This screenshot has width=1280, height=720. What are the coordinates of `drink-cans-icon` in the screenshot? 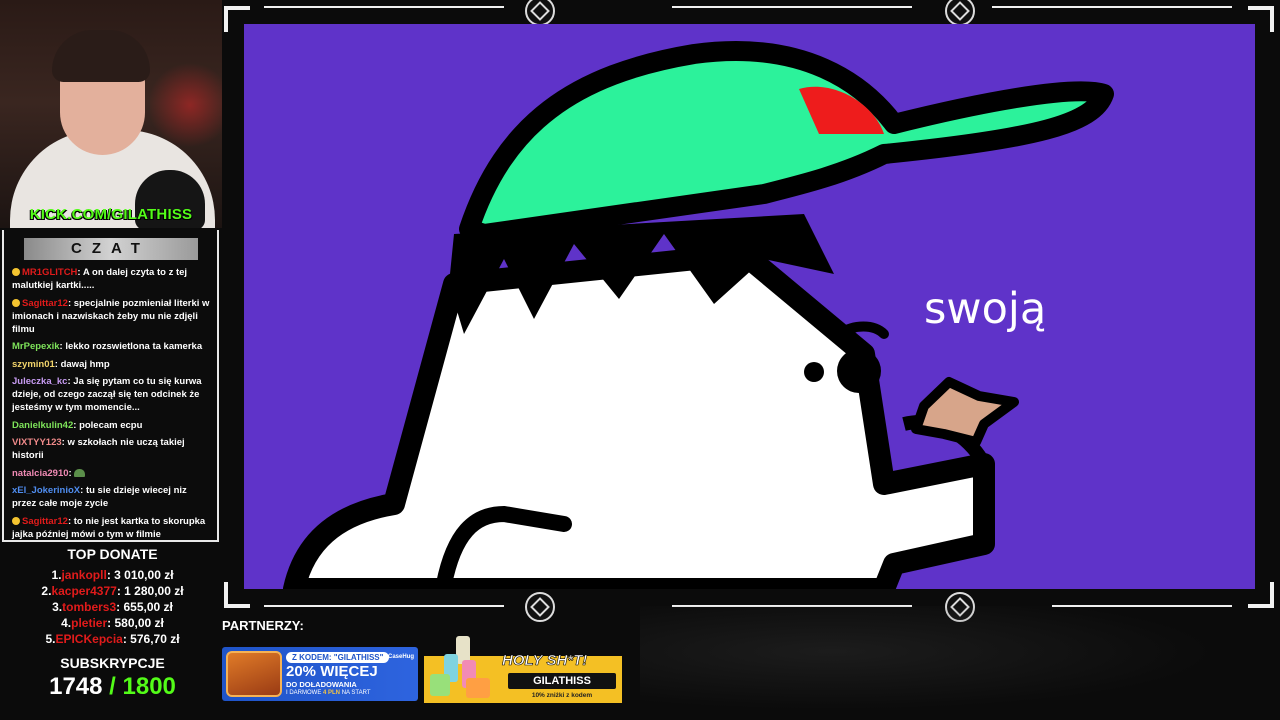 It's located at (459, 667).